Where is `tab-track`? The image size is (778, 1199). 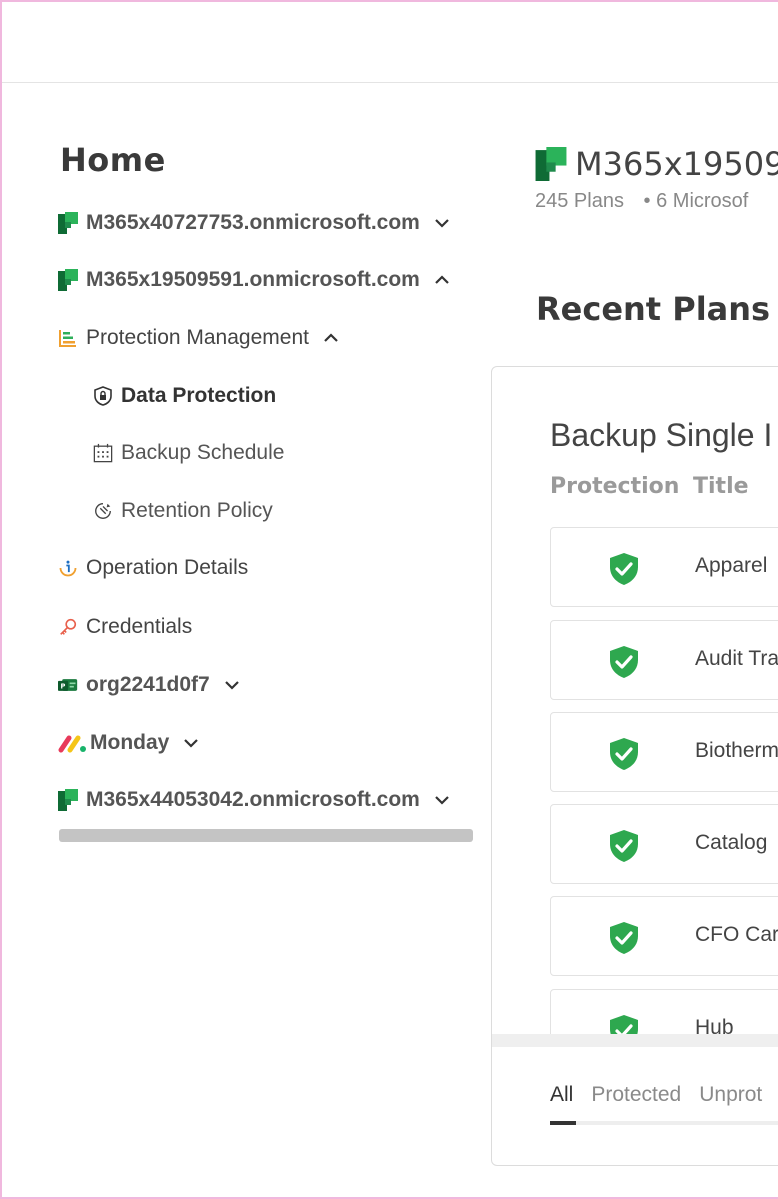 tab-track is located at coordinates (664, 1123).